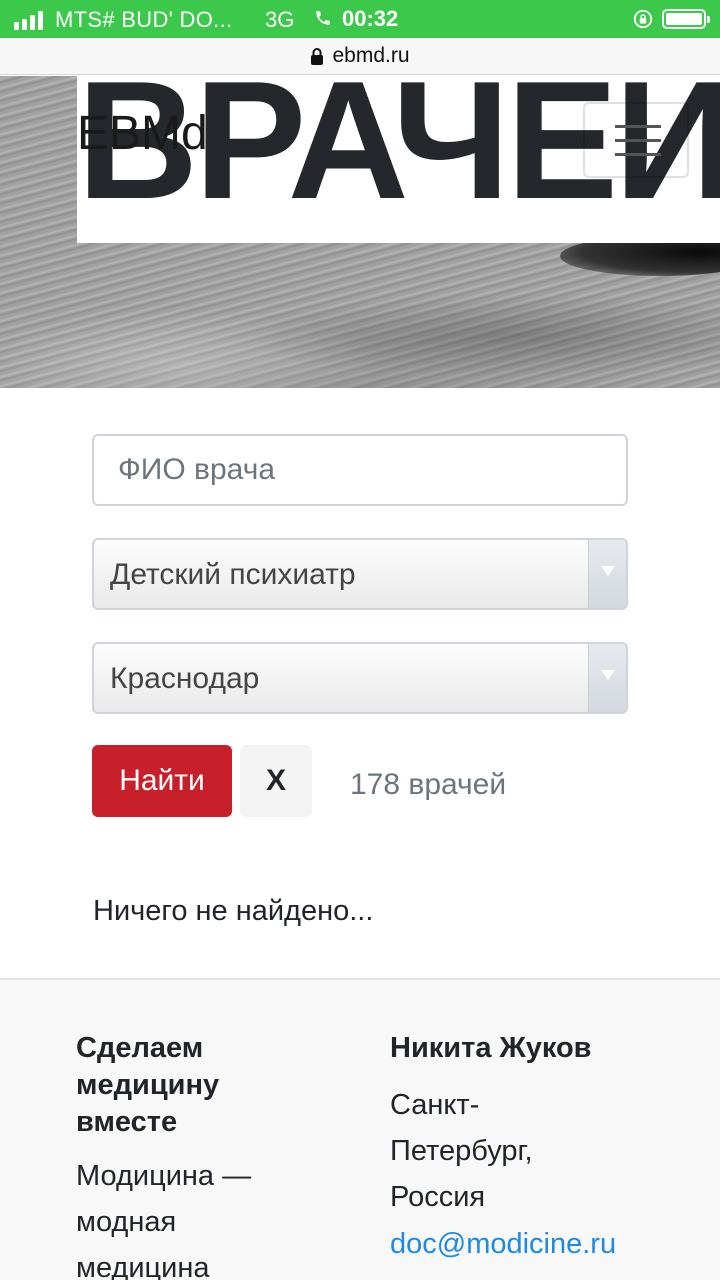 The image size is (720, 1280). Describe the element at coordinates (148, 1085) in the screenshot. I see `footer-heading-1-line-2: медицину` at that location.